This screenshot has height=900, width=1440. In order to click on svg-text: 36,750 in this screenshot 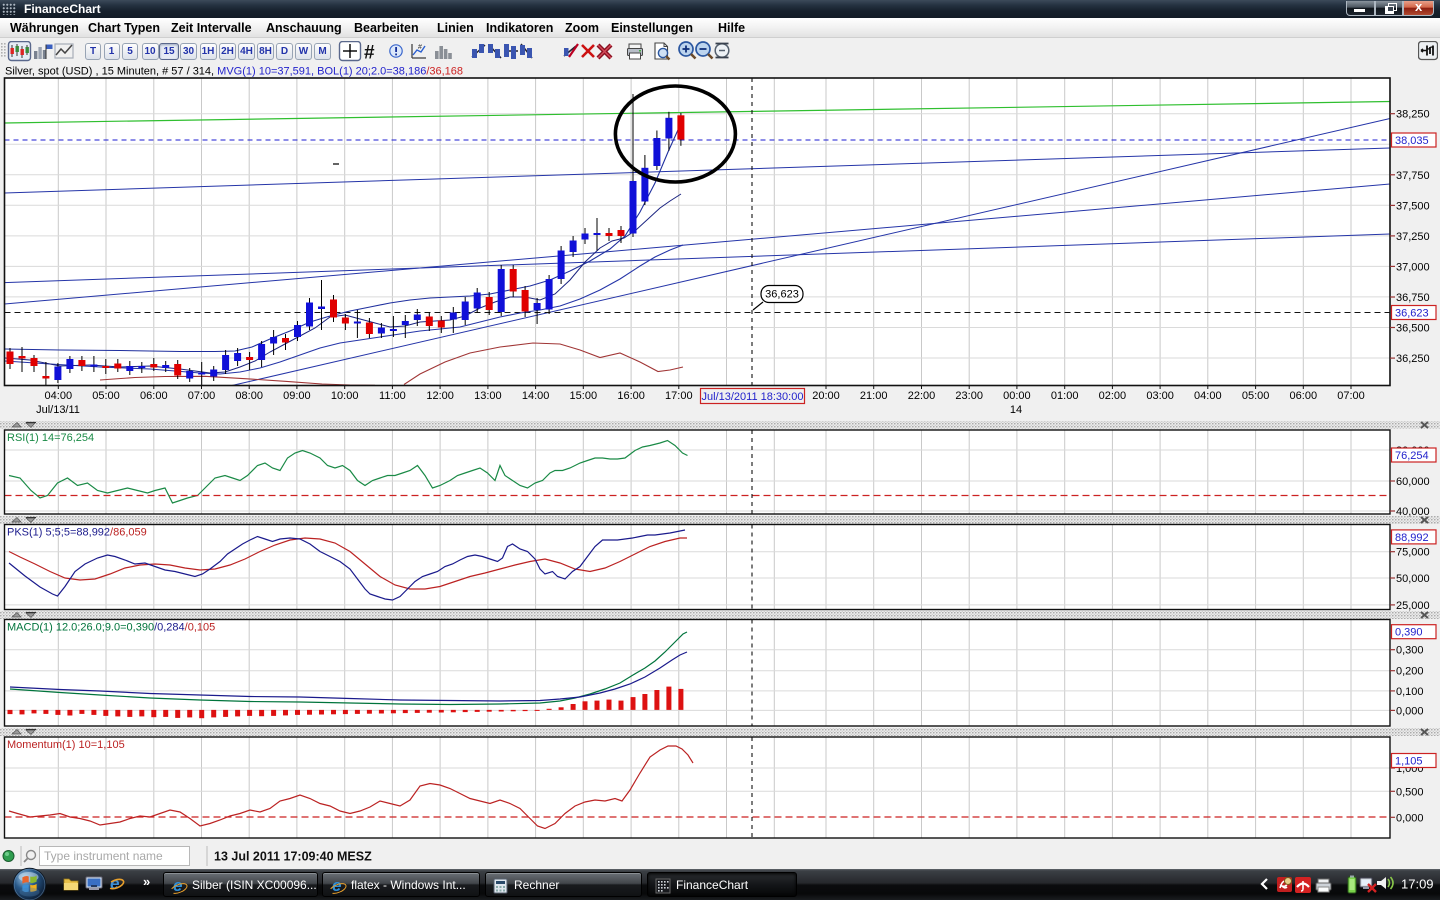, I will do `click(1413, 298)`.